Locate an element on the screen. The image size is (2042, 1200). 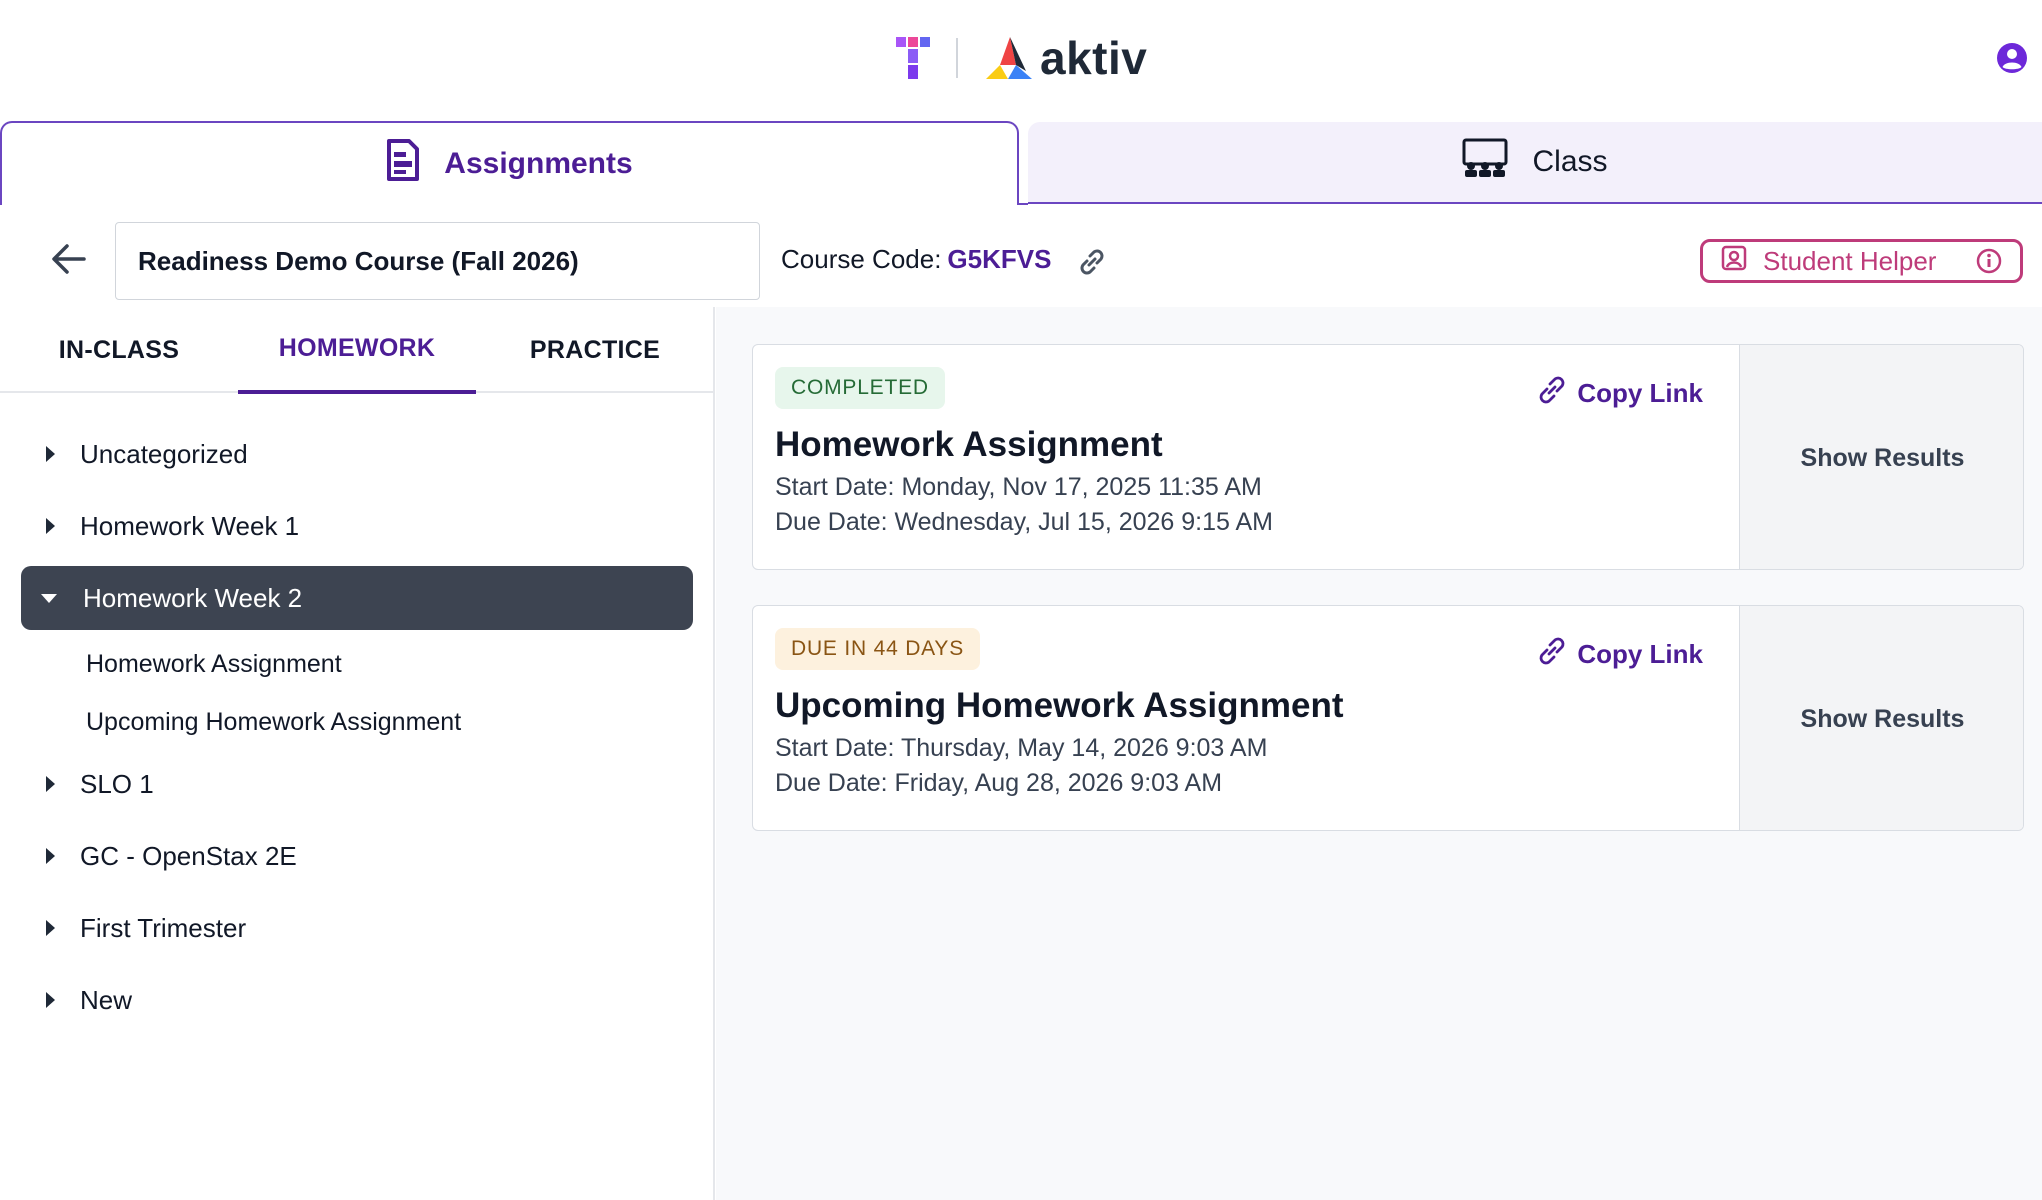
student-helper-button: Student Helper is located at coordinates (1861, 261).